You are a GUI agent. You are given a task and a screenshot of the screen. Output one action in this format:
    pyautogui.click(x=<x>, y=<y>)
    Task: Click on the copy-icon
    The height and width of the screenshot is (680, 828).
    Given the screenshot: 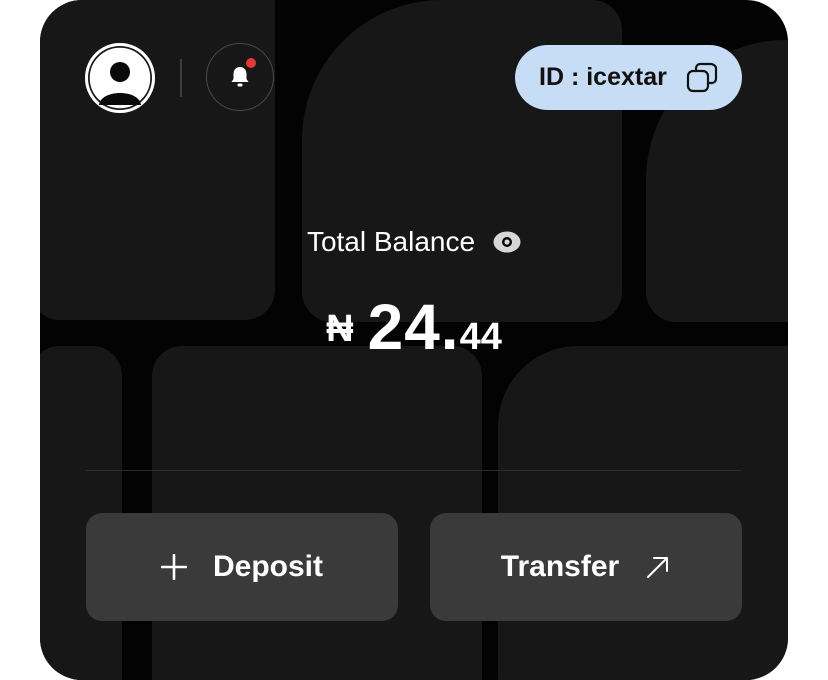 What is the action you would take?
    pyautogui.click(x=702, y=81)
    